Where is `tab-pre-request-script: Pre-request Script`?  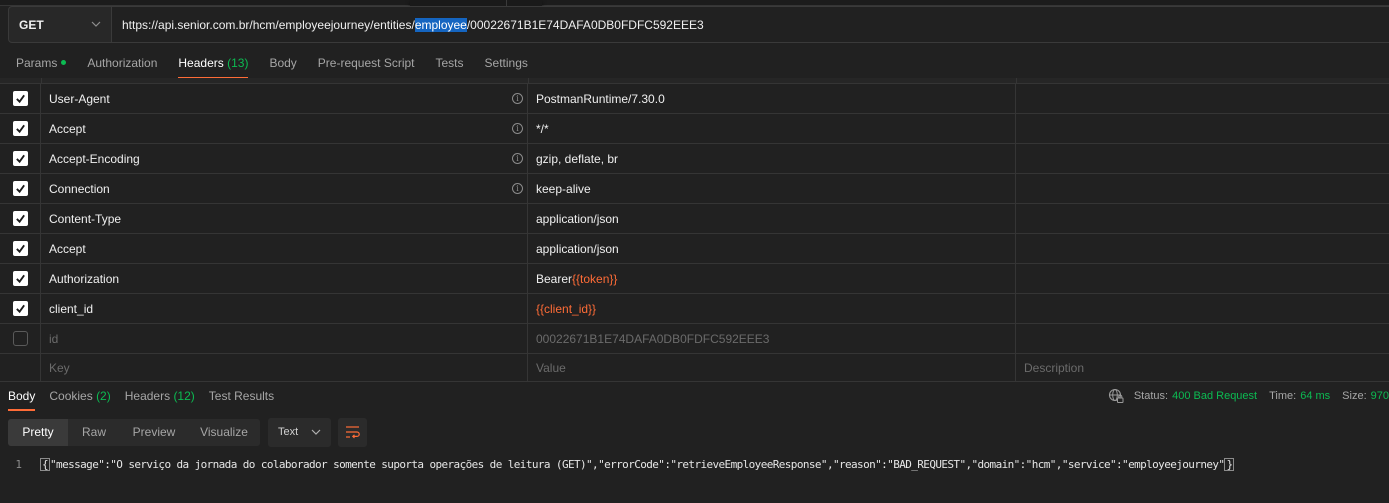 tab-pre-request-script: Pre-request Script is located at coordinates (366, 63).